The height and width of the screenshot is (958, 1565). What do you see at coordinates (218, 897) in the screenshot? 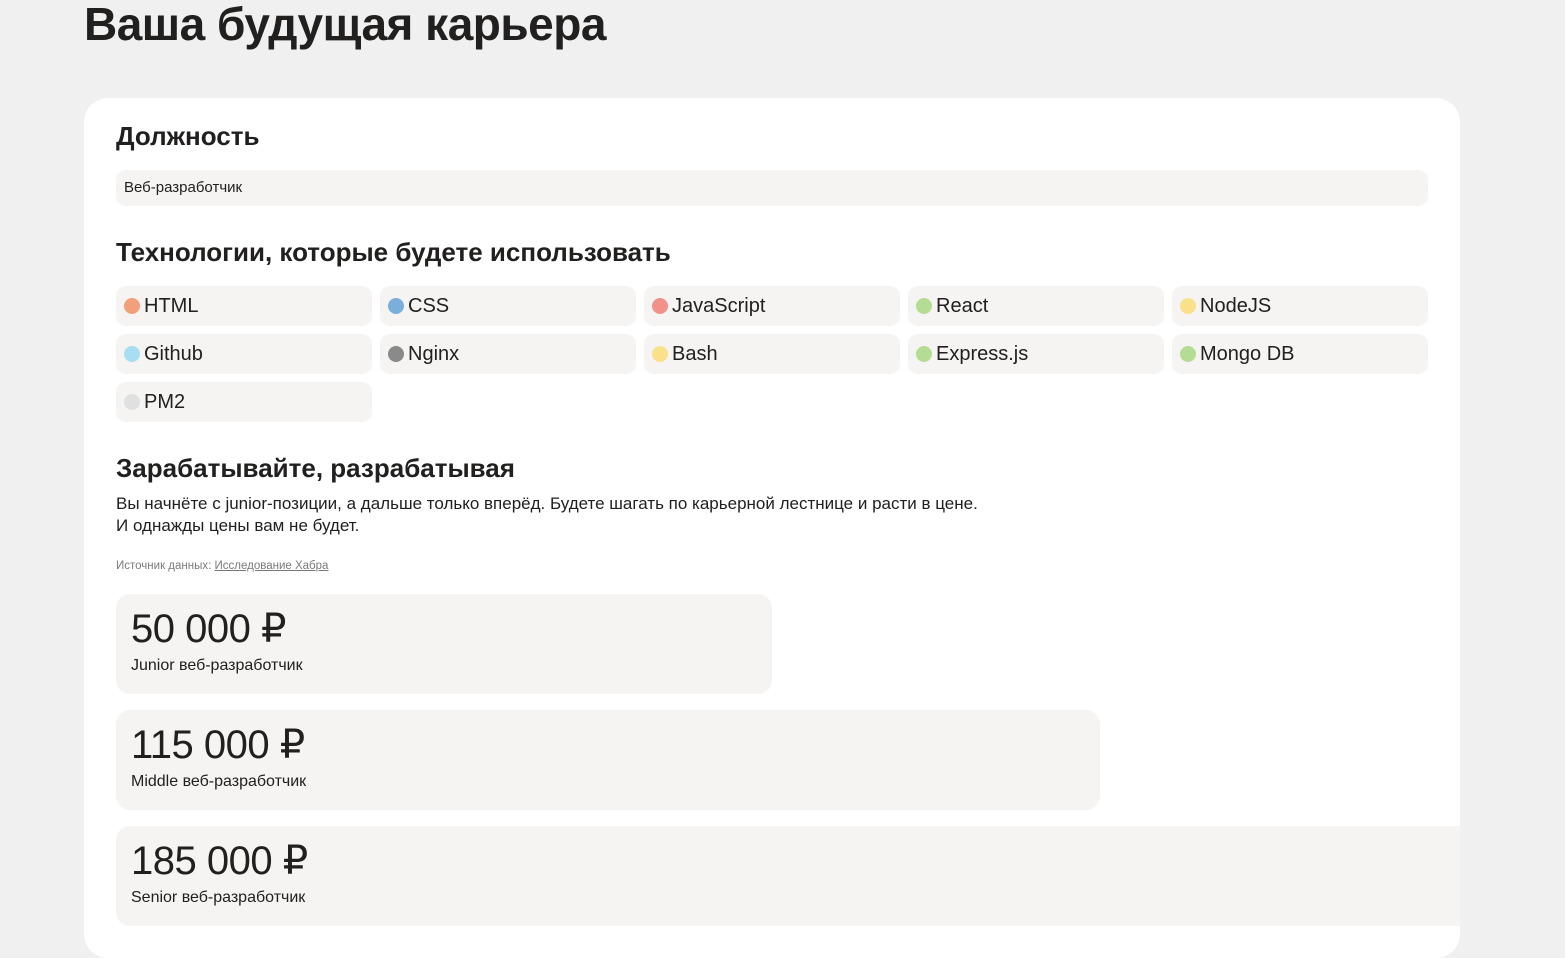
I see `salary-role: Senior веб-разработчик` at bounding box center [218, 897].